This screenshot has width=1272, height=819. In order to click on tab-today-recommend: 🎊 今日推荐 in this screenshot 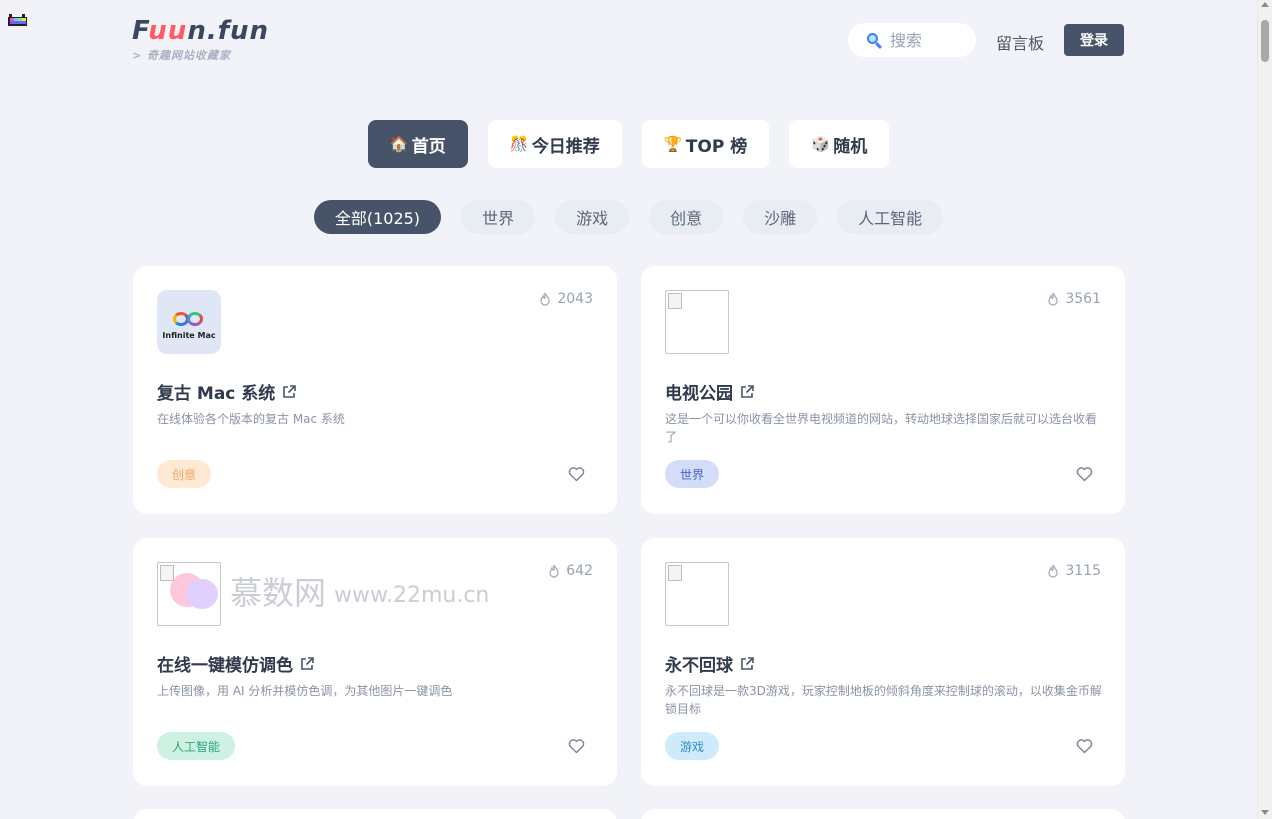, I will do `click(554, 144)`.